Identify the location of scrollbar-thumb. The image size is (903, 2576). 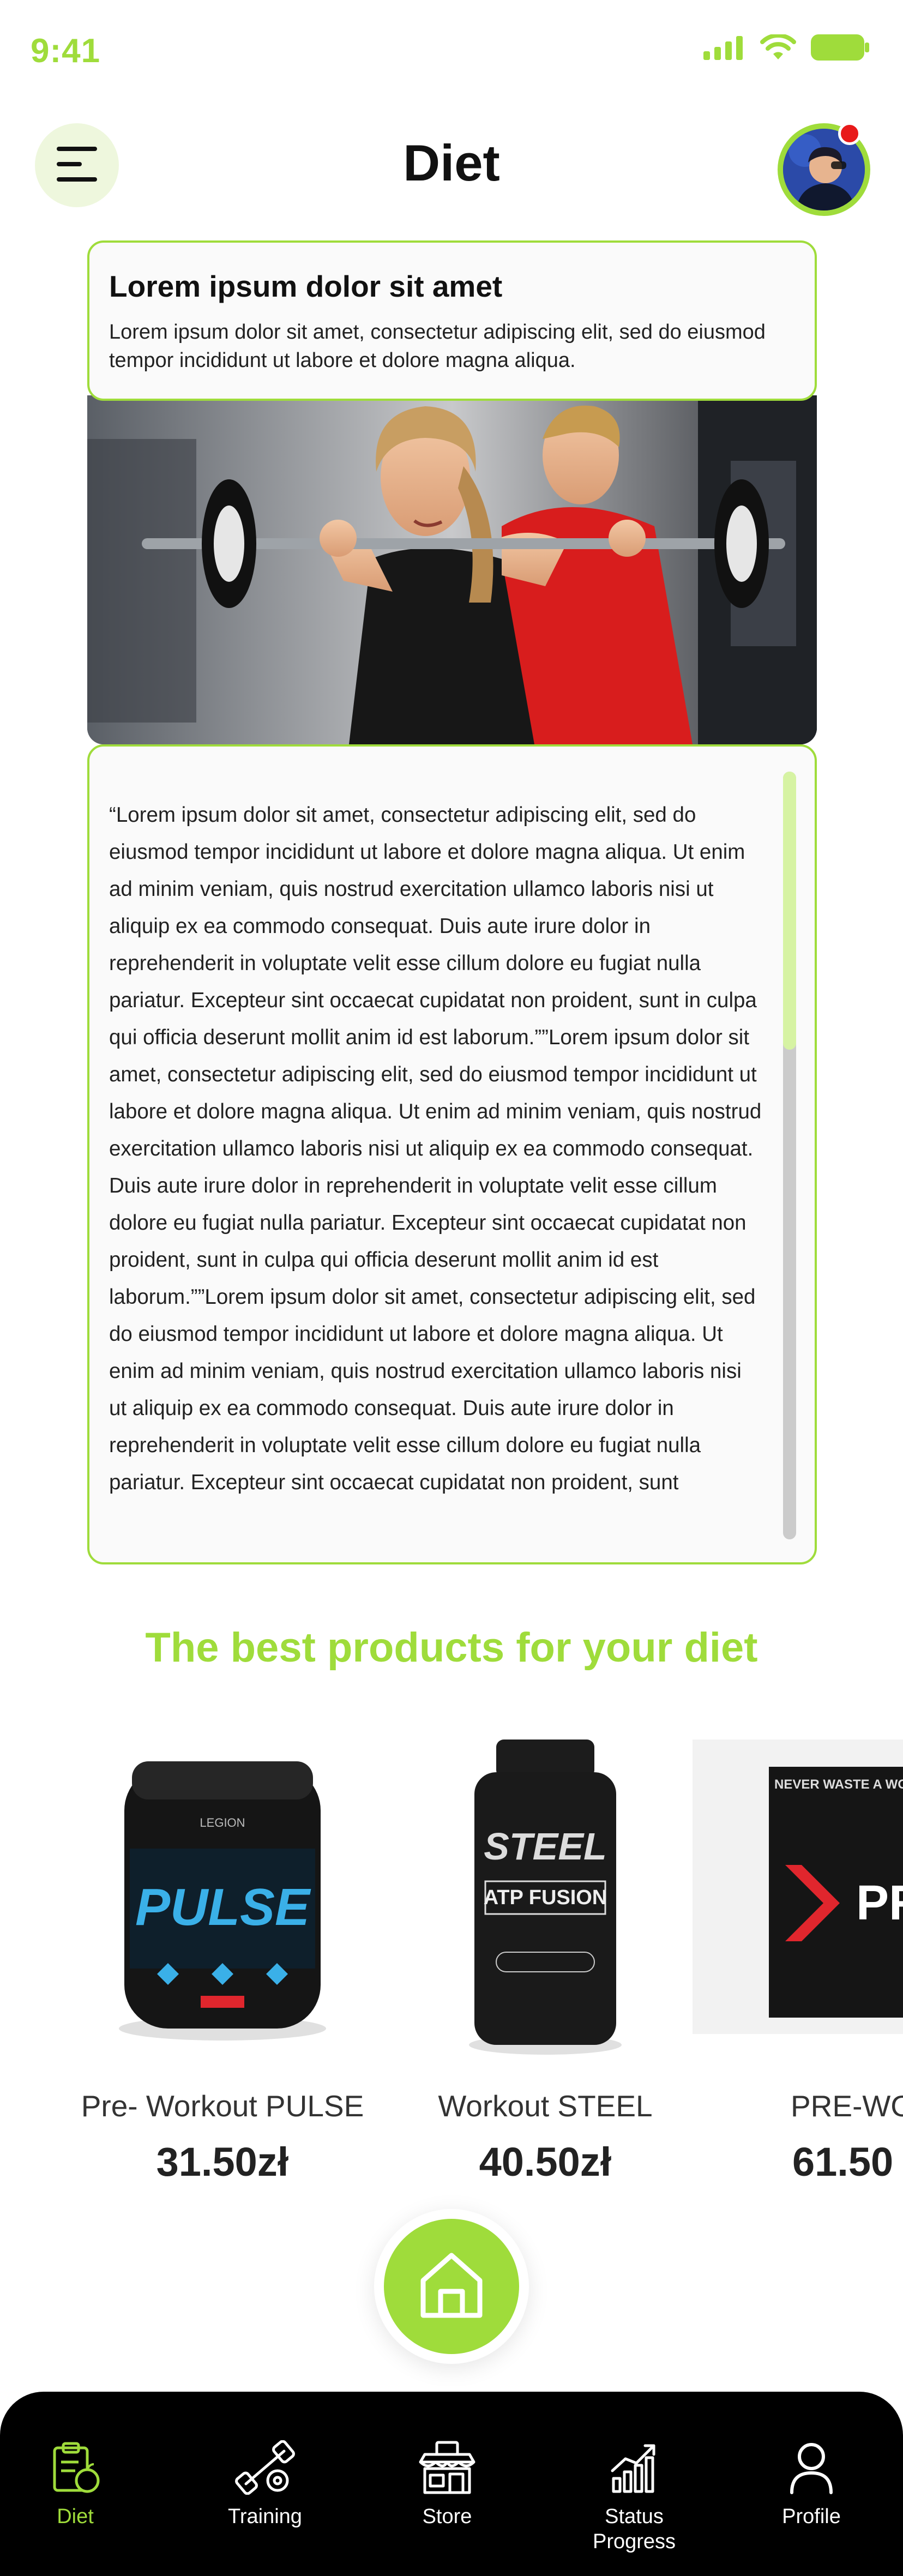
(789, 911).